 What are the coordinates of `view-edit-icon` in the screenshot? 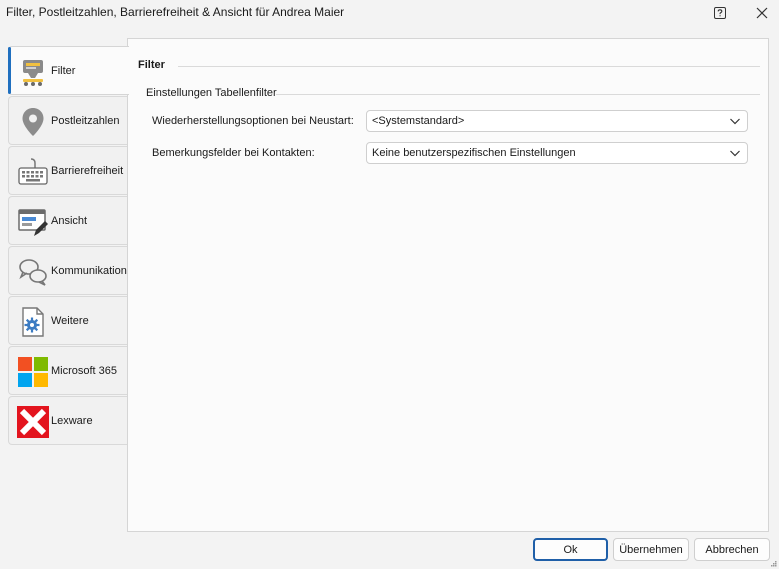 It's located at (33, 222).